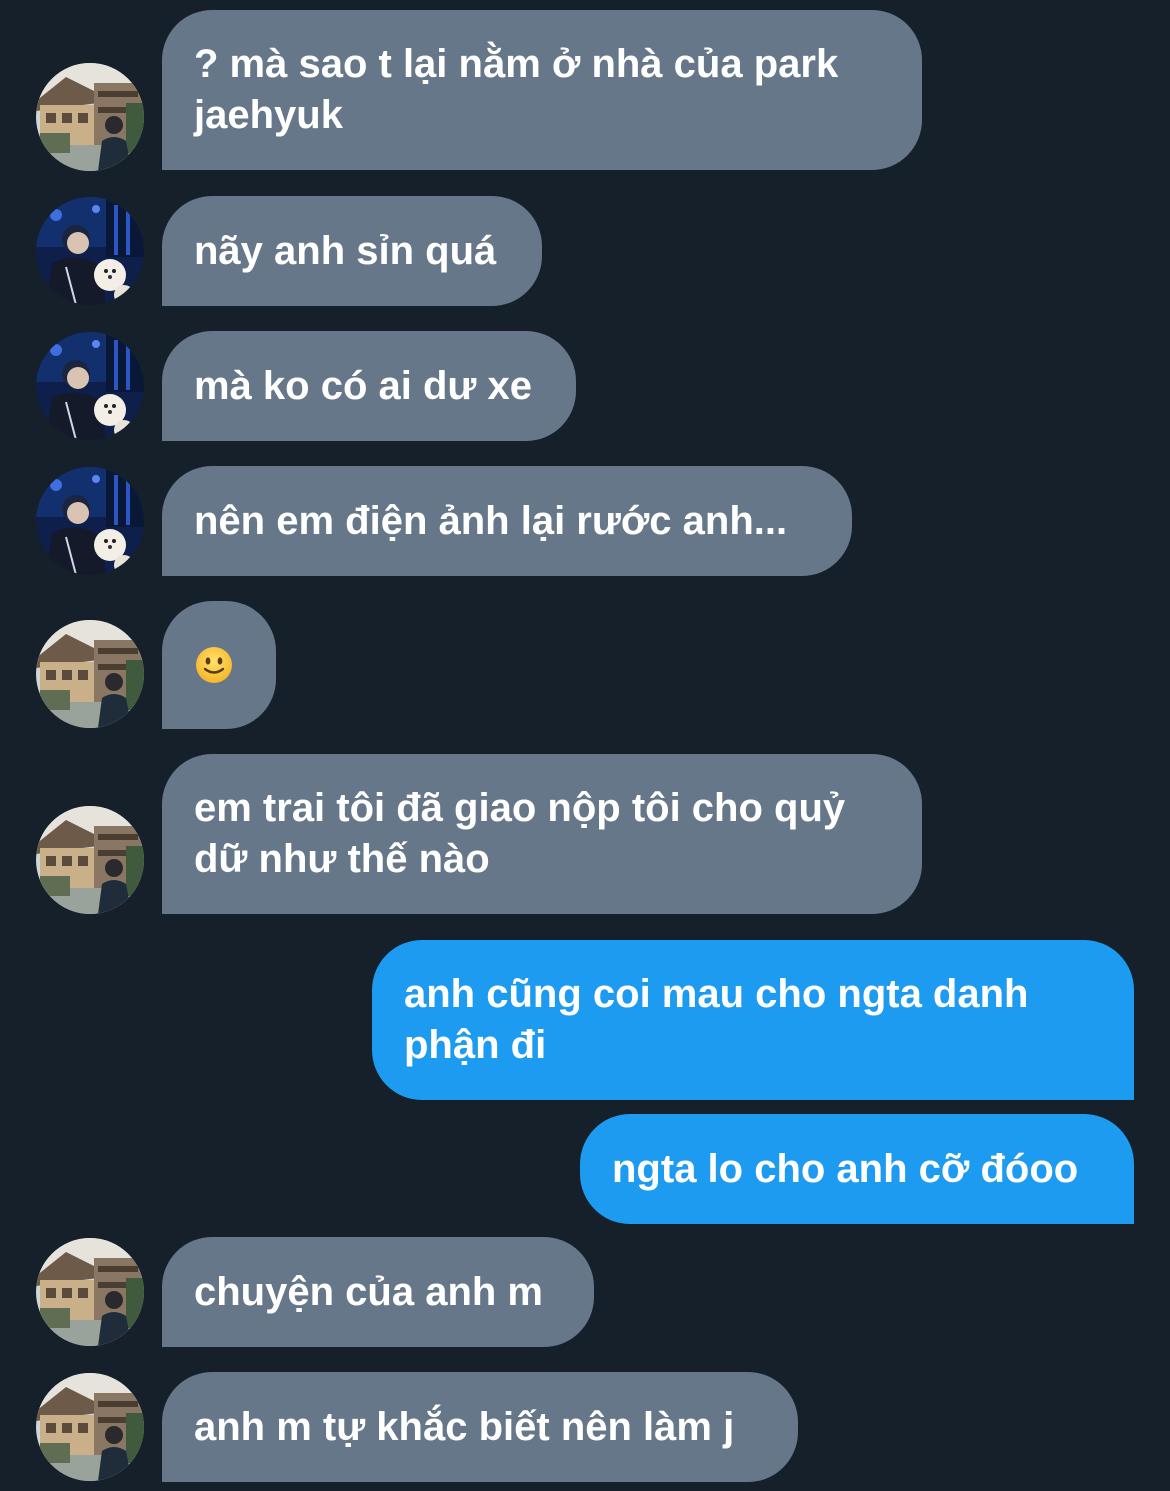  What do you see at coordinates (464, 1426) in the screenshot?
I see `message-text: anh m tự khắc biết nên làm j` at bounding box center [464, 1426].